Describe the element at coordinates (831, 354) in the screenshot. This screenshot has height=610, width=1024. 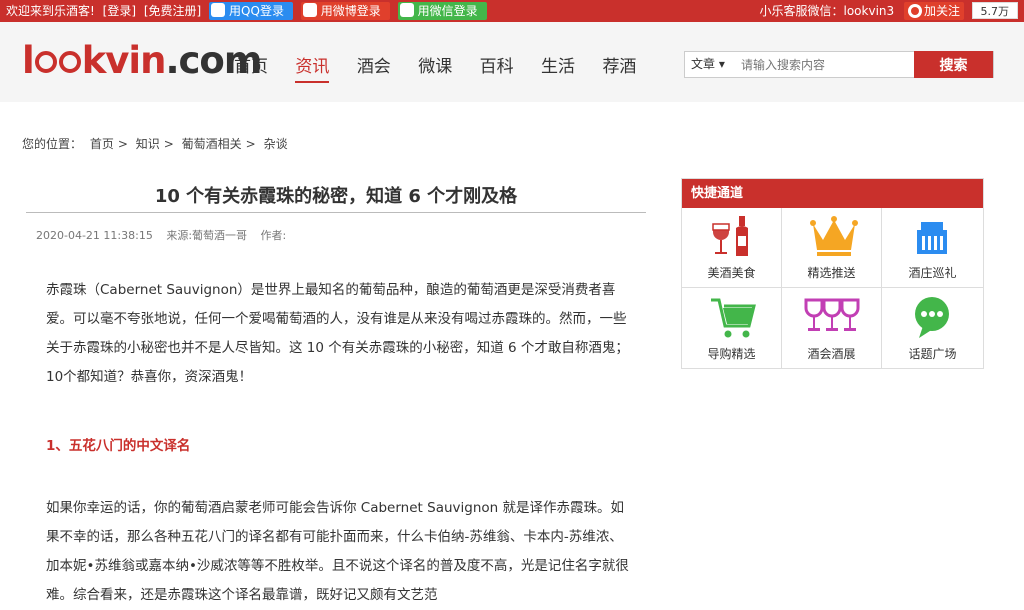
I see `quick-link-label: 酒会酒展` at that location.